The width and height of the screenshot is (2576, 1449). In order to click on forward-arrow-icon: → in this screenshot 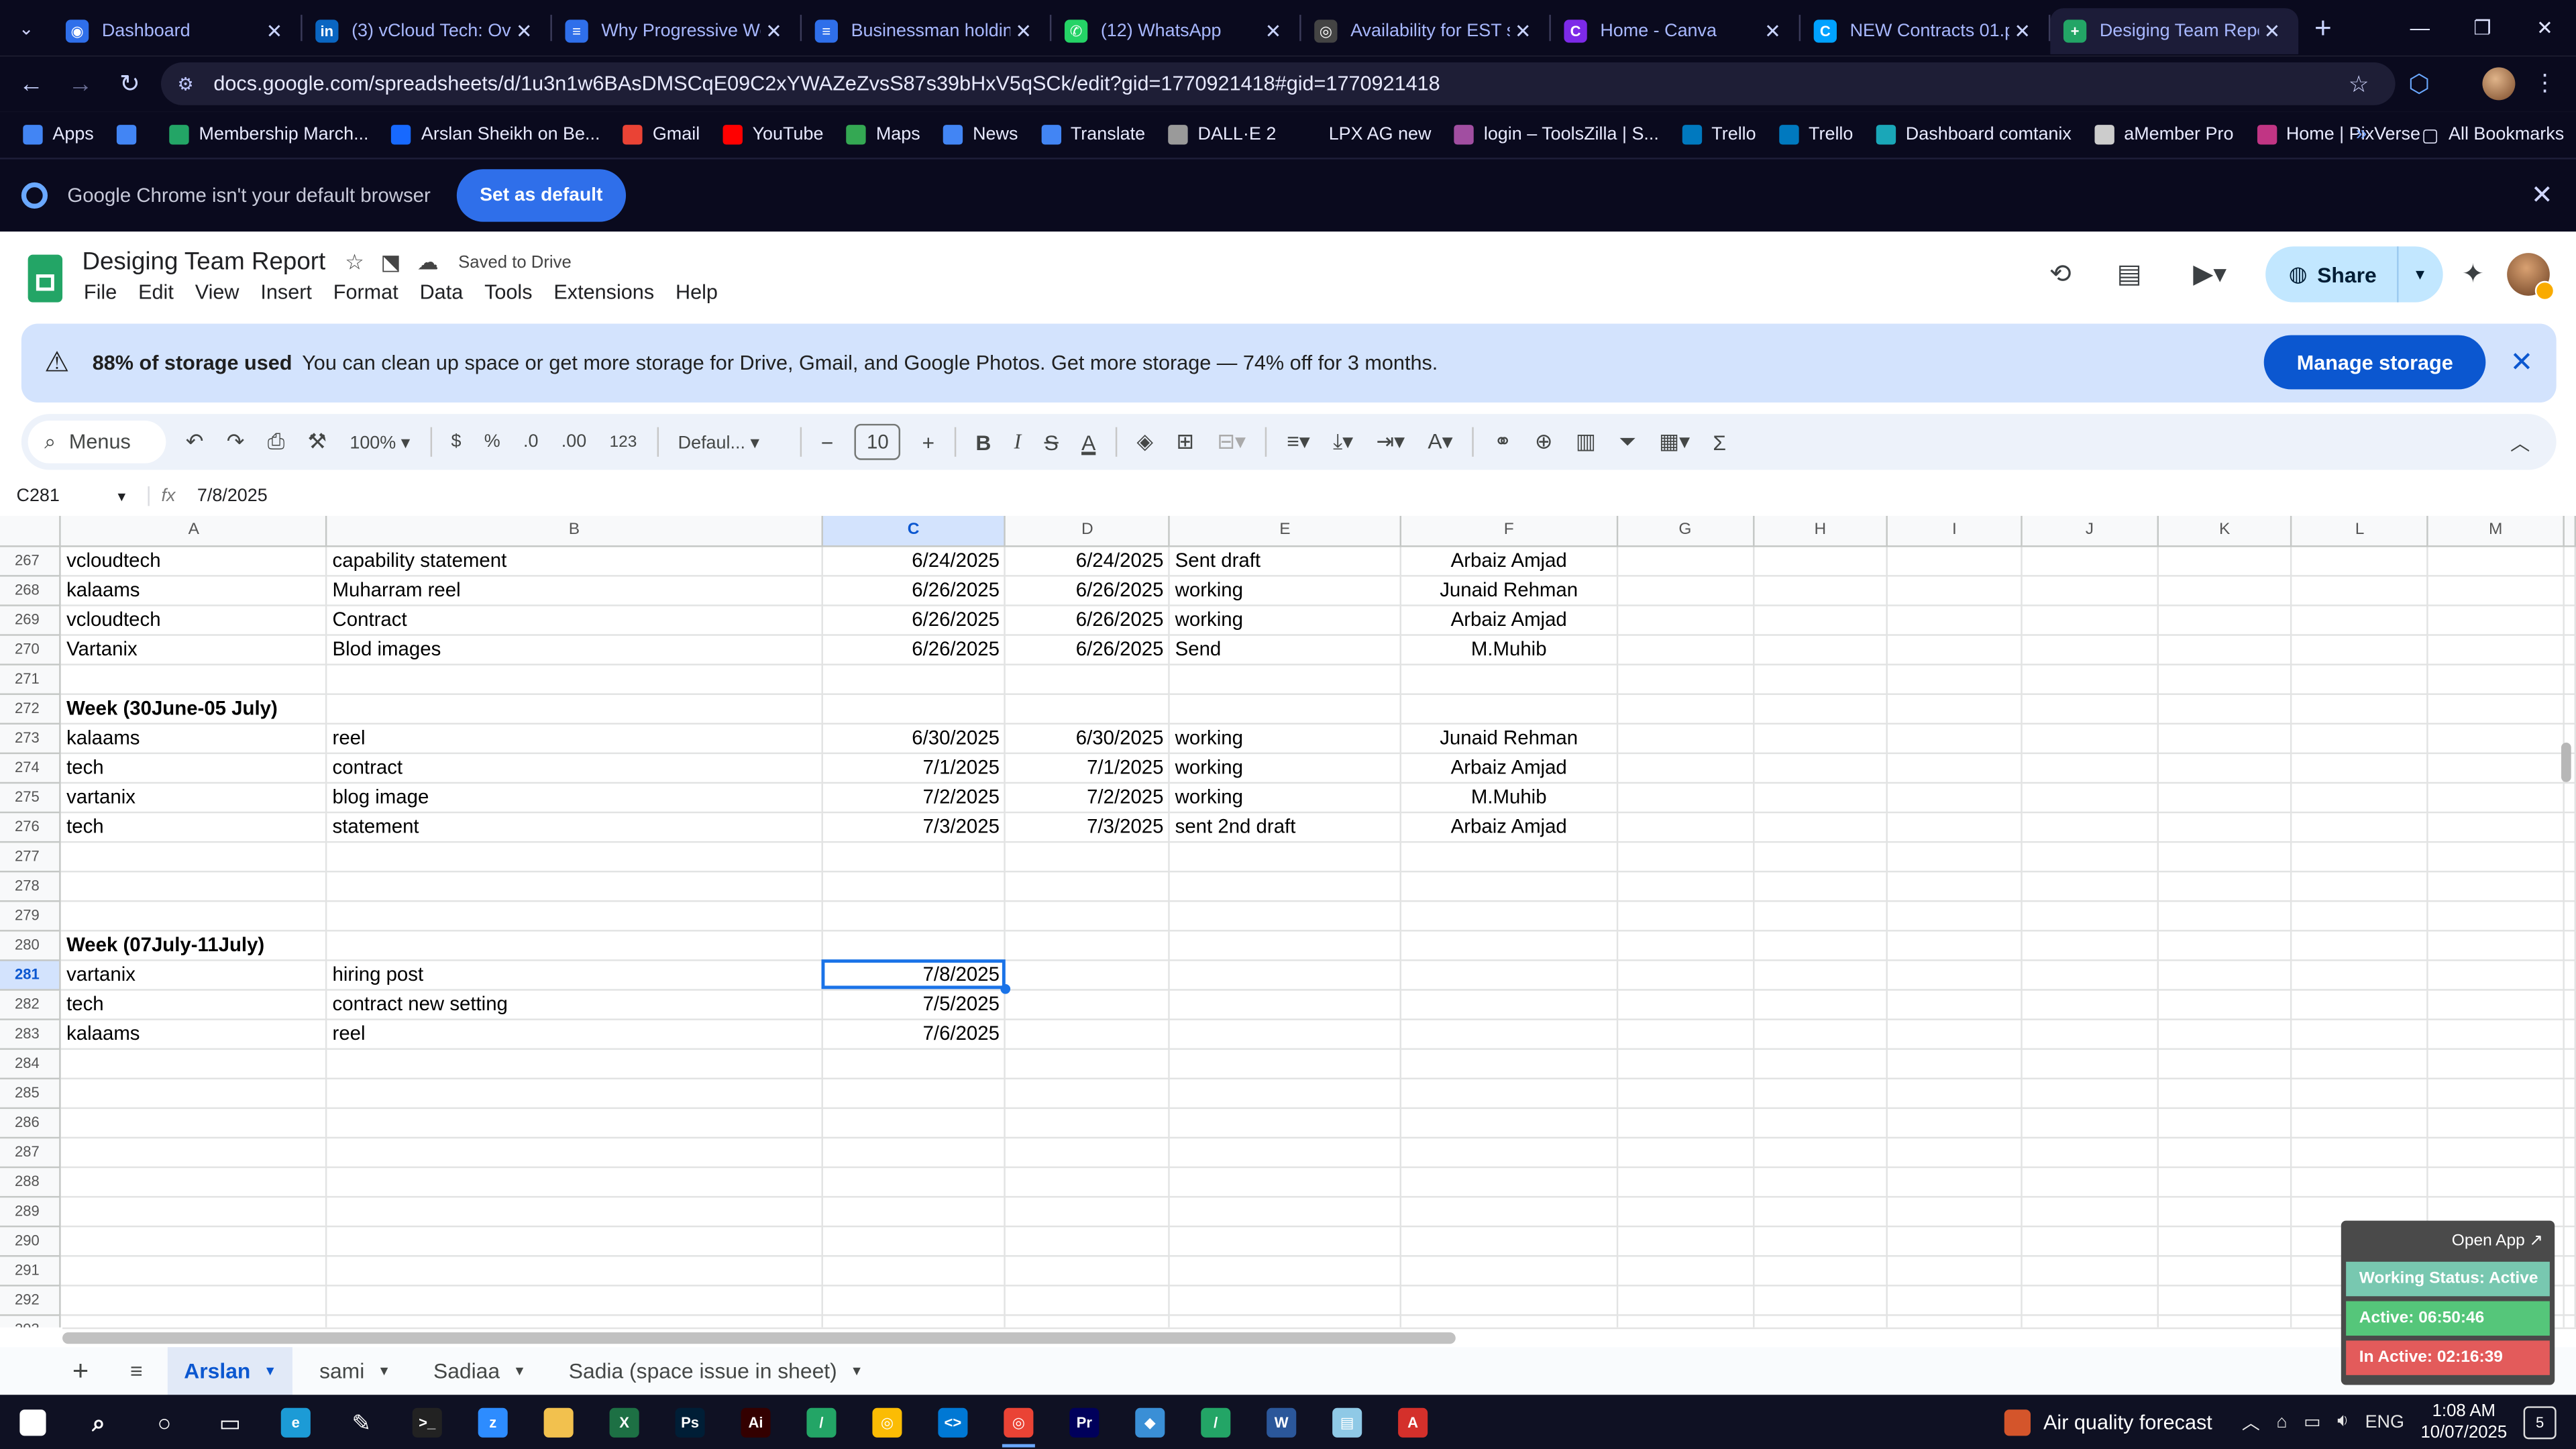, I will do `click(80, 84)`.